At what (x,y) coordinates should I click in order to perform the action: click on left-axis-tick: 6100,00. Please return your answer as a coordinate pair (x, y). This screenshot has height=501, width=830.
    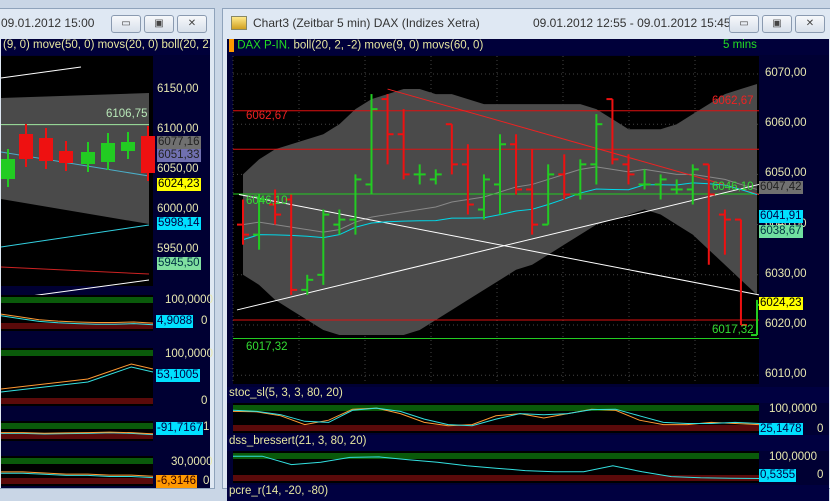
    Looking at the image, I should click on (178, 129).